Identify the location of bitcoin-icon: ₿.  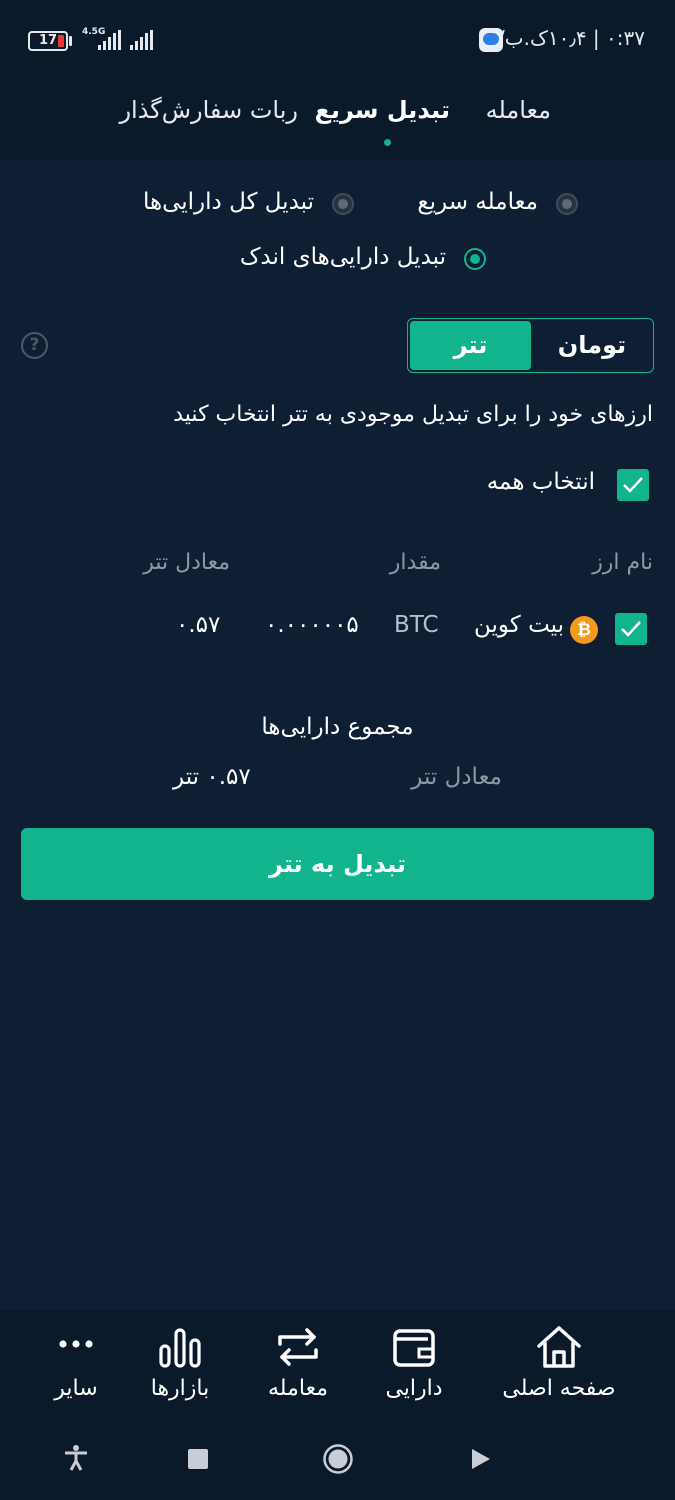
(584, 630).